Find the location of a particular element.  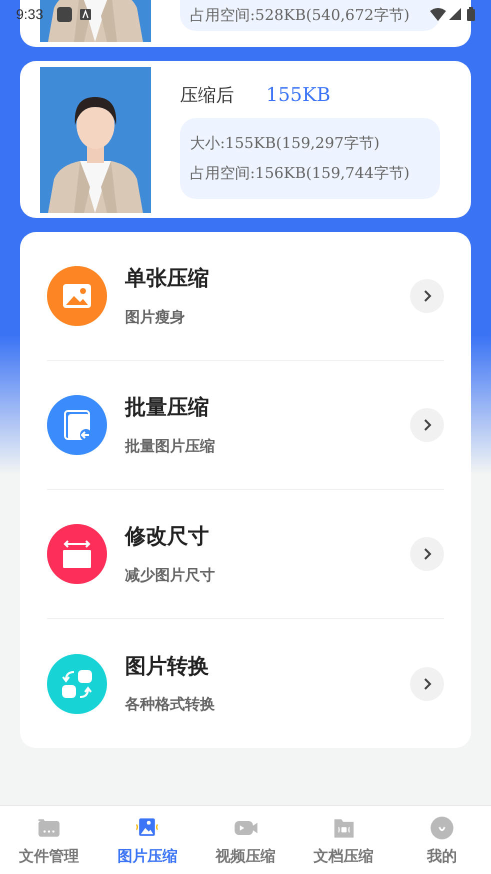

tool-subtitle: 各种格式转换 is located at coordinates (170, 705).